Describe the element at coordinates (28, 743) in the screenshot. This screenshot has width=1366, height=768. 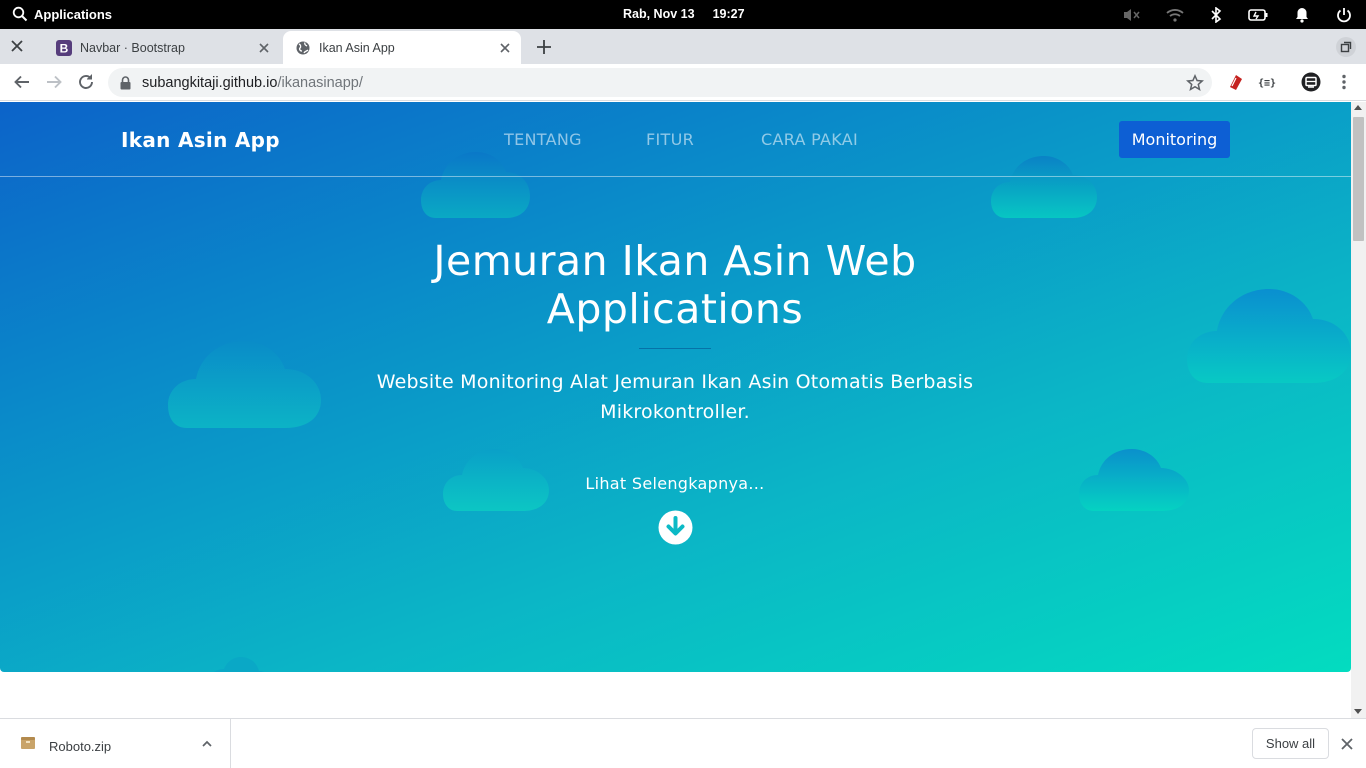
I see `archive-file-icon` at that location.